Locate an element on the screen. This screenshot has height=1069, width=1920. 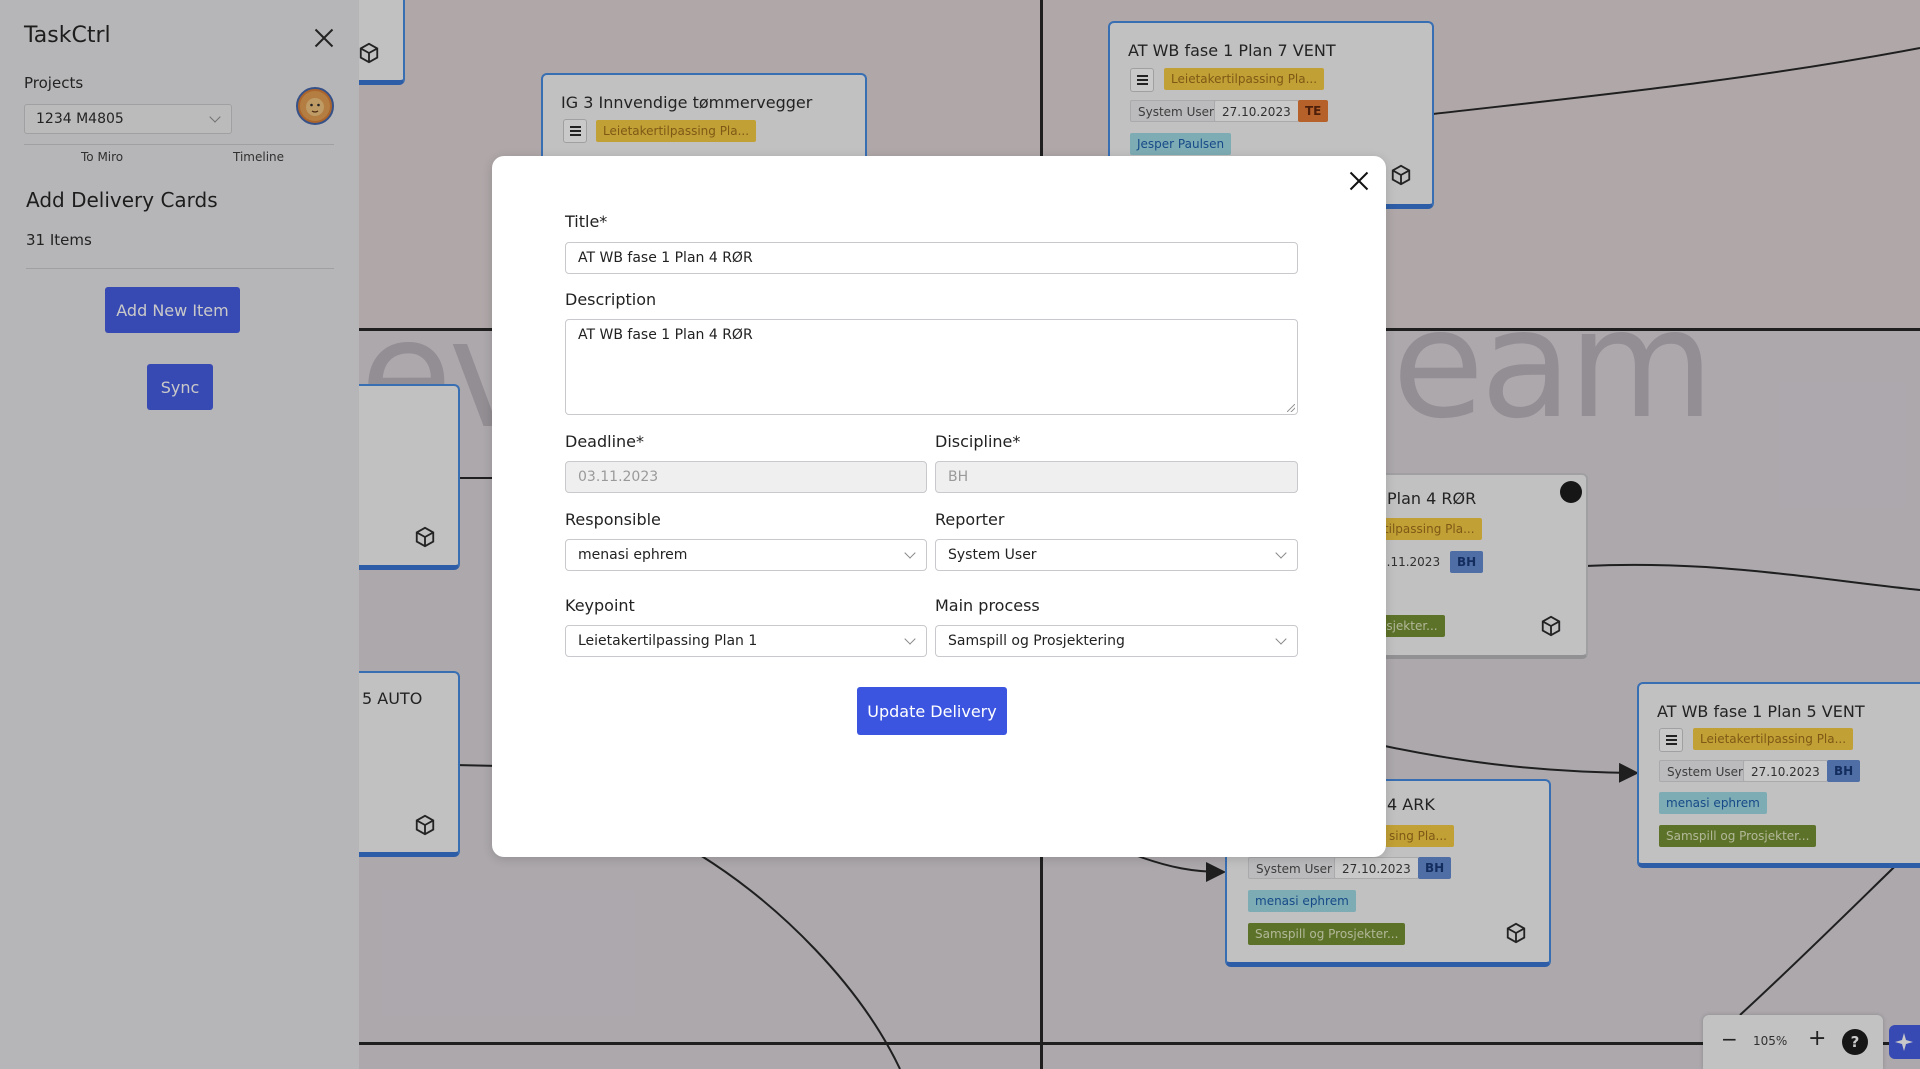
description-text: AT WB fase 1 Plan 4 RØR is located at coordinates (665, 335).